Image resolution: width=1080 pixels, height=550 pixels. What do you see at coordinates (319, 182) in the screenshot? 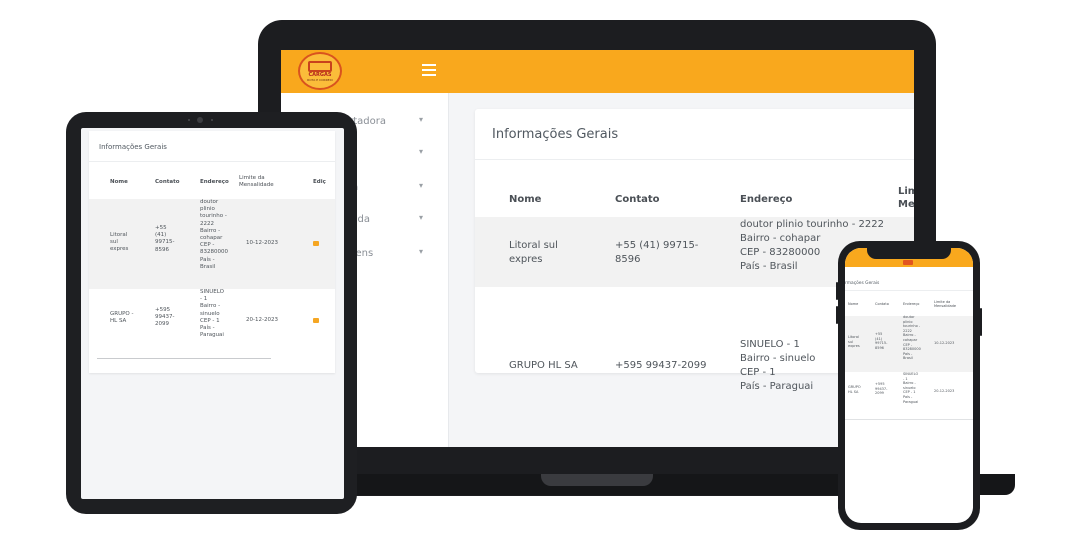
I see `column-header-edicao: Ediç` at bounding box center [319, 182].